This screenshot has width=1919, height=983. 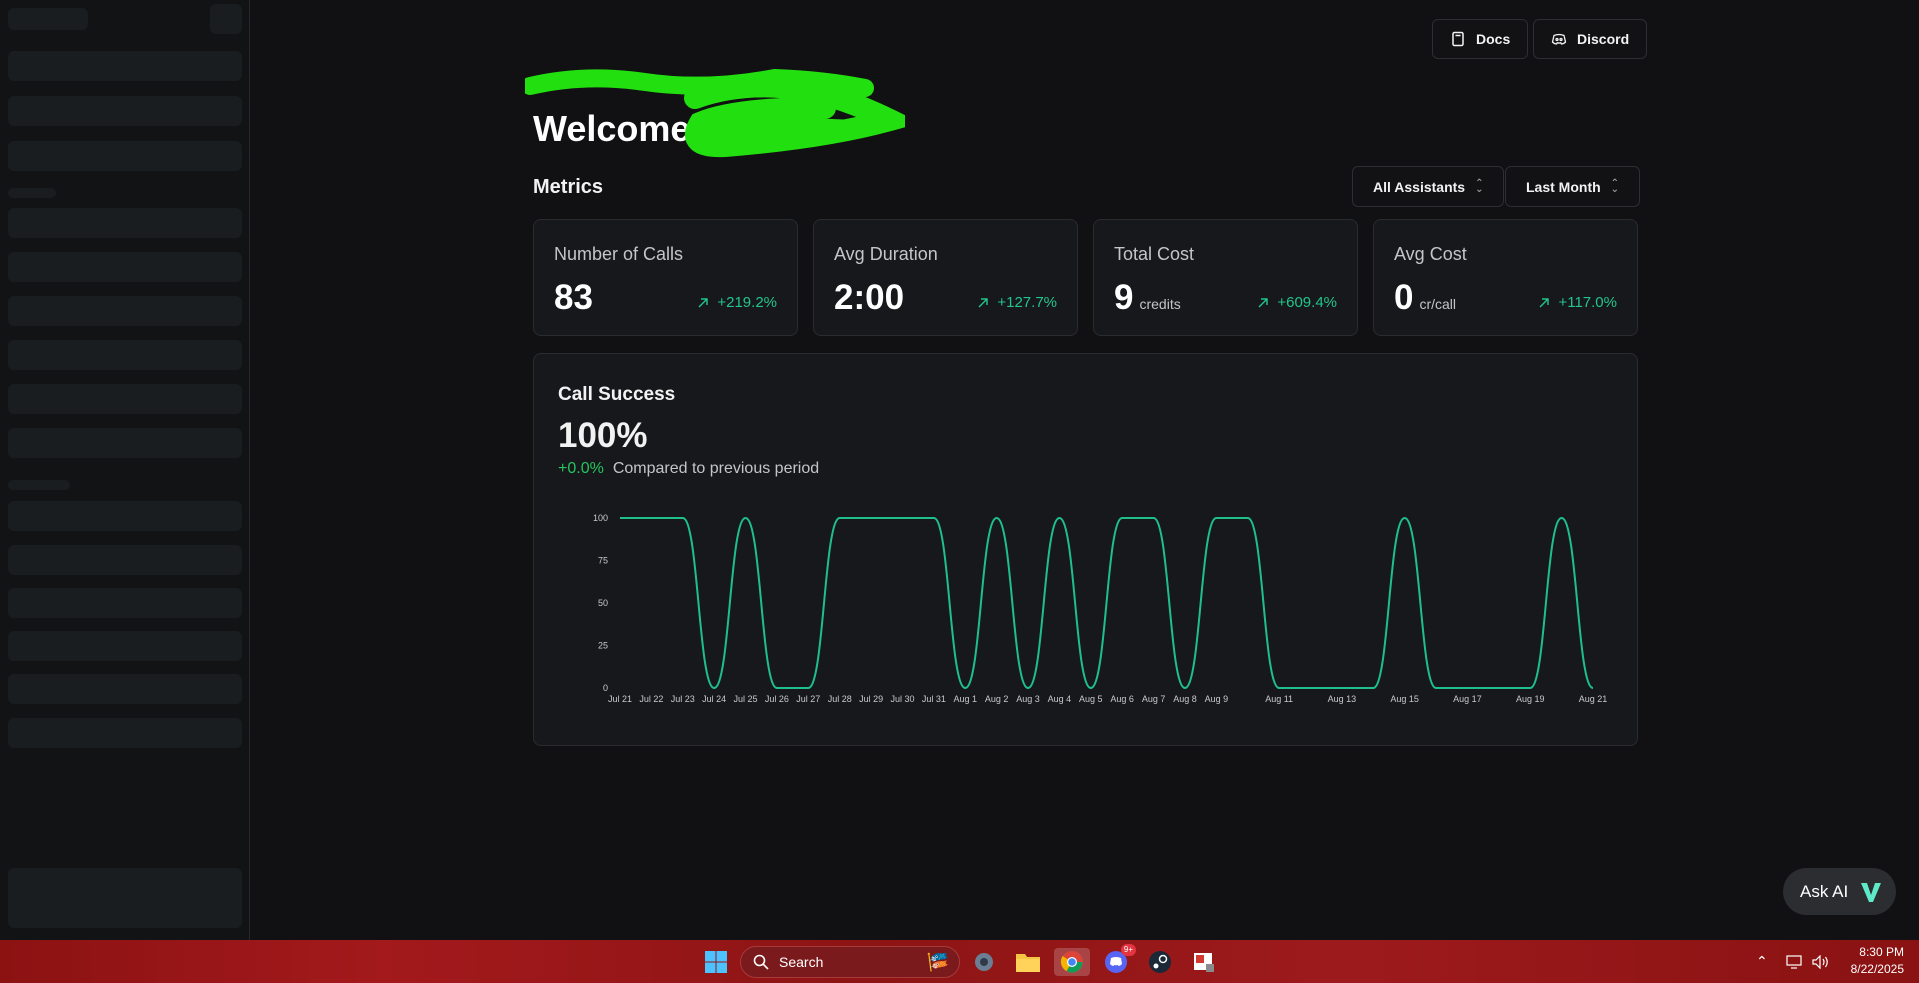 What do you see at coordinates (1154, 254) in the screenshot?
I see `metric-label: Total Cost` at bounding box center [1154, 254].